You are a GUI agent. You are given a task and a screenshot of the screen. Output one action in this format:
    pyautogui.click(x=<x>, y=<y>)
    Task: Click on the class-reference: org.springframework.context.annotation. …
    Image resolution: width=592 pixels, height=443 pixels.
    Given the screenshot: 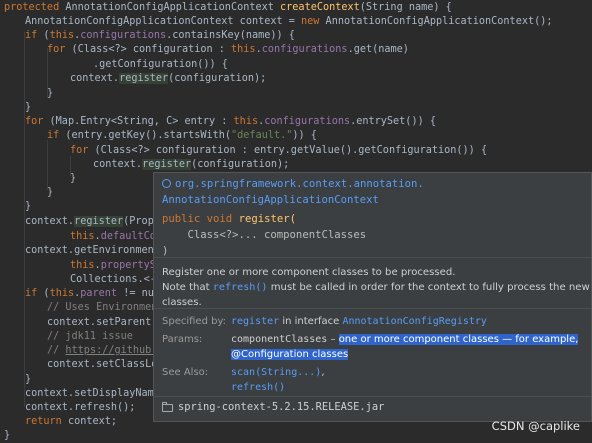 What is the action you would take?
    pyautogui.click(x=293, y=192)
    